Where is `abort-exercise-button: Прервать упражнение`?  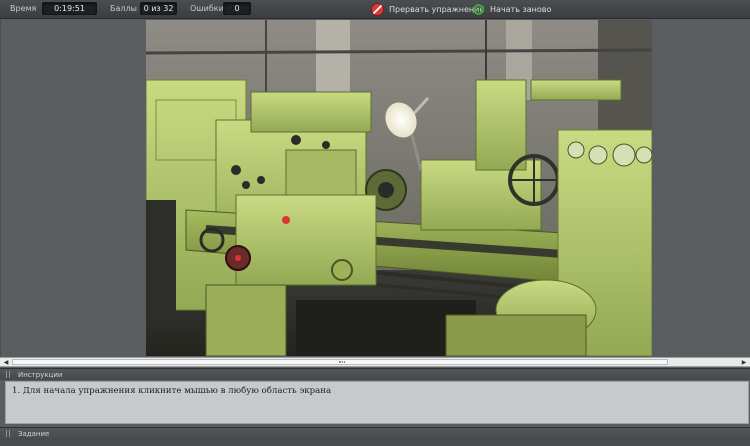
abort-exercise-button: Прервать упражнение is located at coordinates (427, 9).